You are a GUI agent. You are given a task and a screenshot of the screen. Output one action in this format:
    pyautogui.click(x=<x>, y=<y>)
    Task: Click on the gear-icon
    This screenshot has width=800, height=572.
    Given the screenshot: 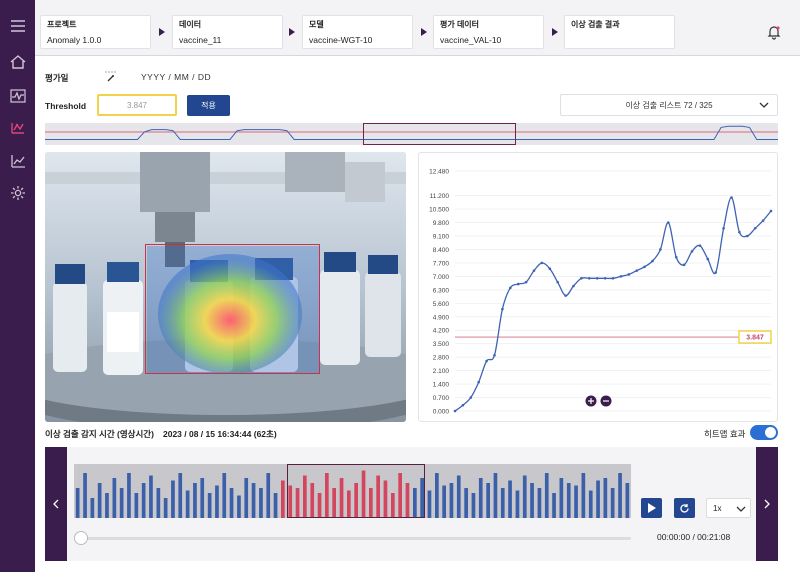 What is the action you would take?
    pyautogui.click(x=17, y=192)
    